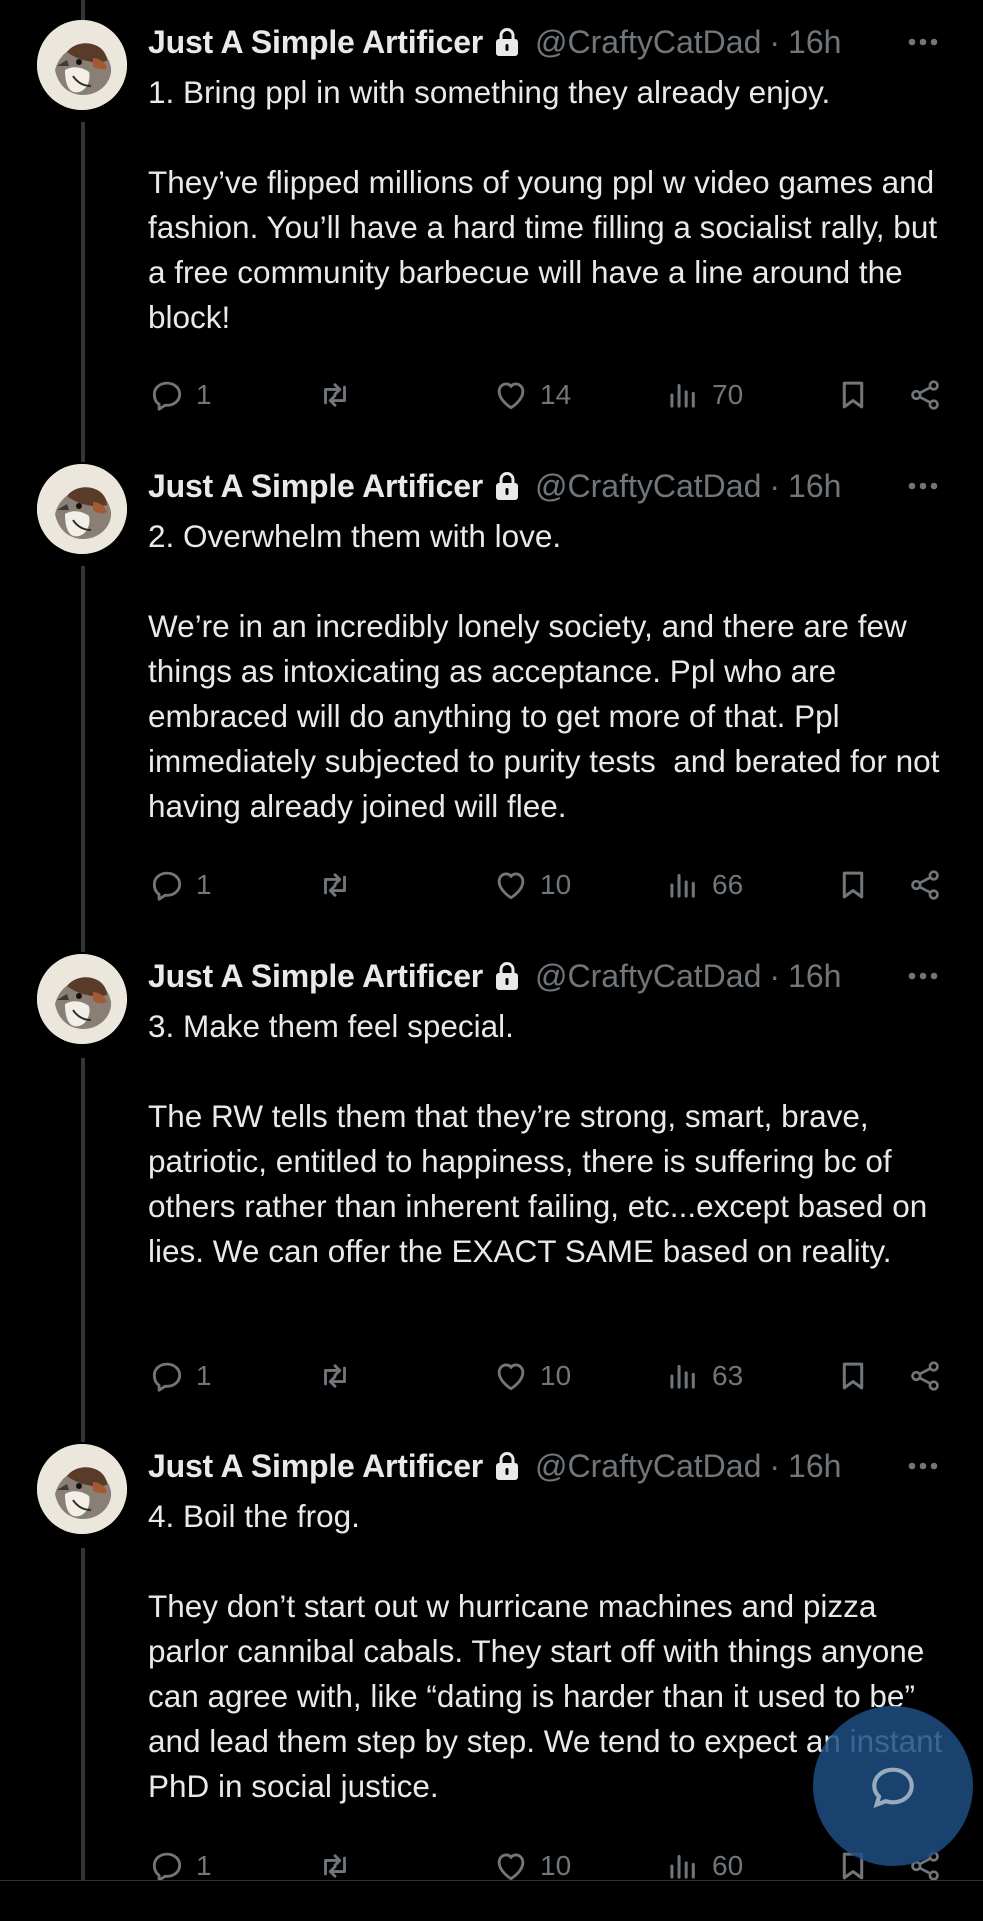  What do you see at coordinates (703, 1376) in the screenshot?
I see `views-button: 63` at bounding box center [703, 1376].